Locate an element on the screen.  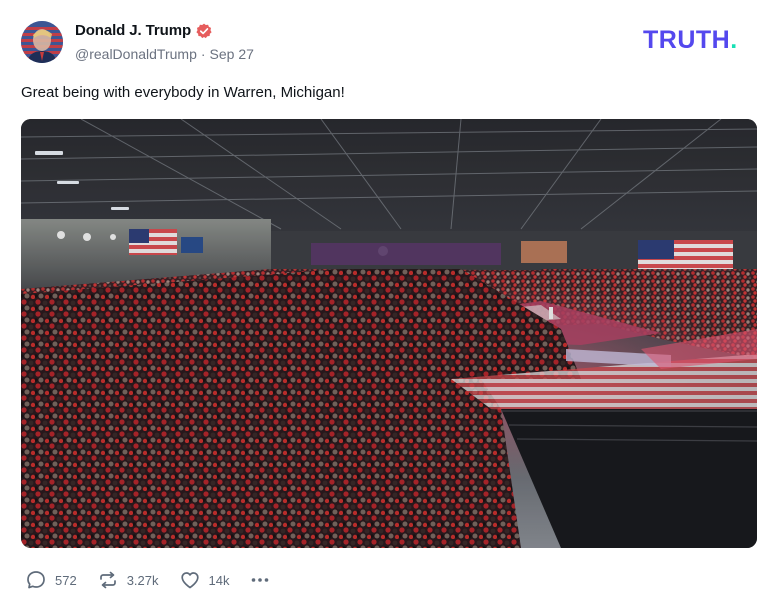
author-avatar is located at coordinates (42, 42).